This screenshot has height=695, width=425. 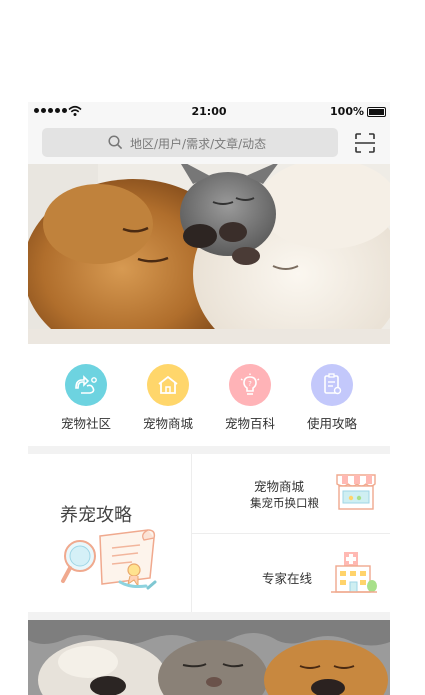 I want to click on scroll-magnifier-illustration, so click(x=109, y=559).